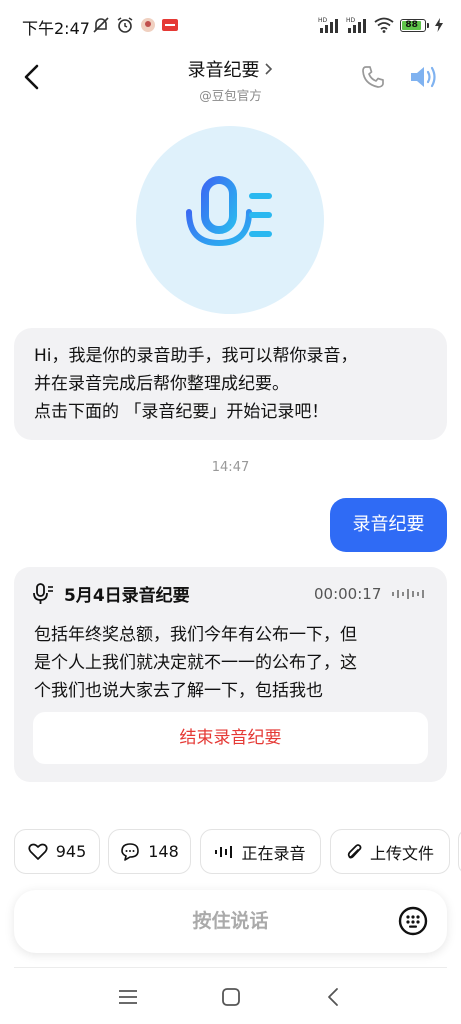 The image size is (461, 1024). What do you see at coordinates (195, 635) in the screenshot?
I see `transcript-line: 包括年终奖总额，我们今年有公布一下，但` at bounding box center [195, 635].